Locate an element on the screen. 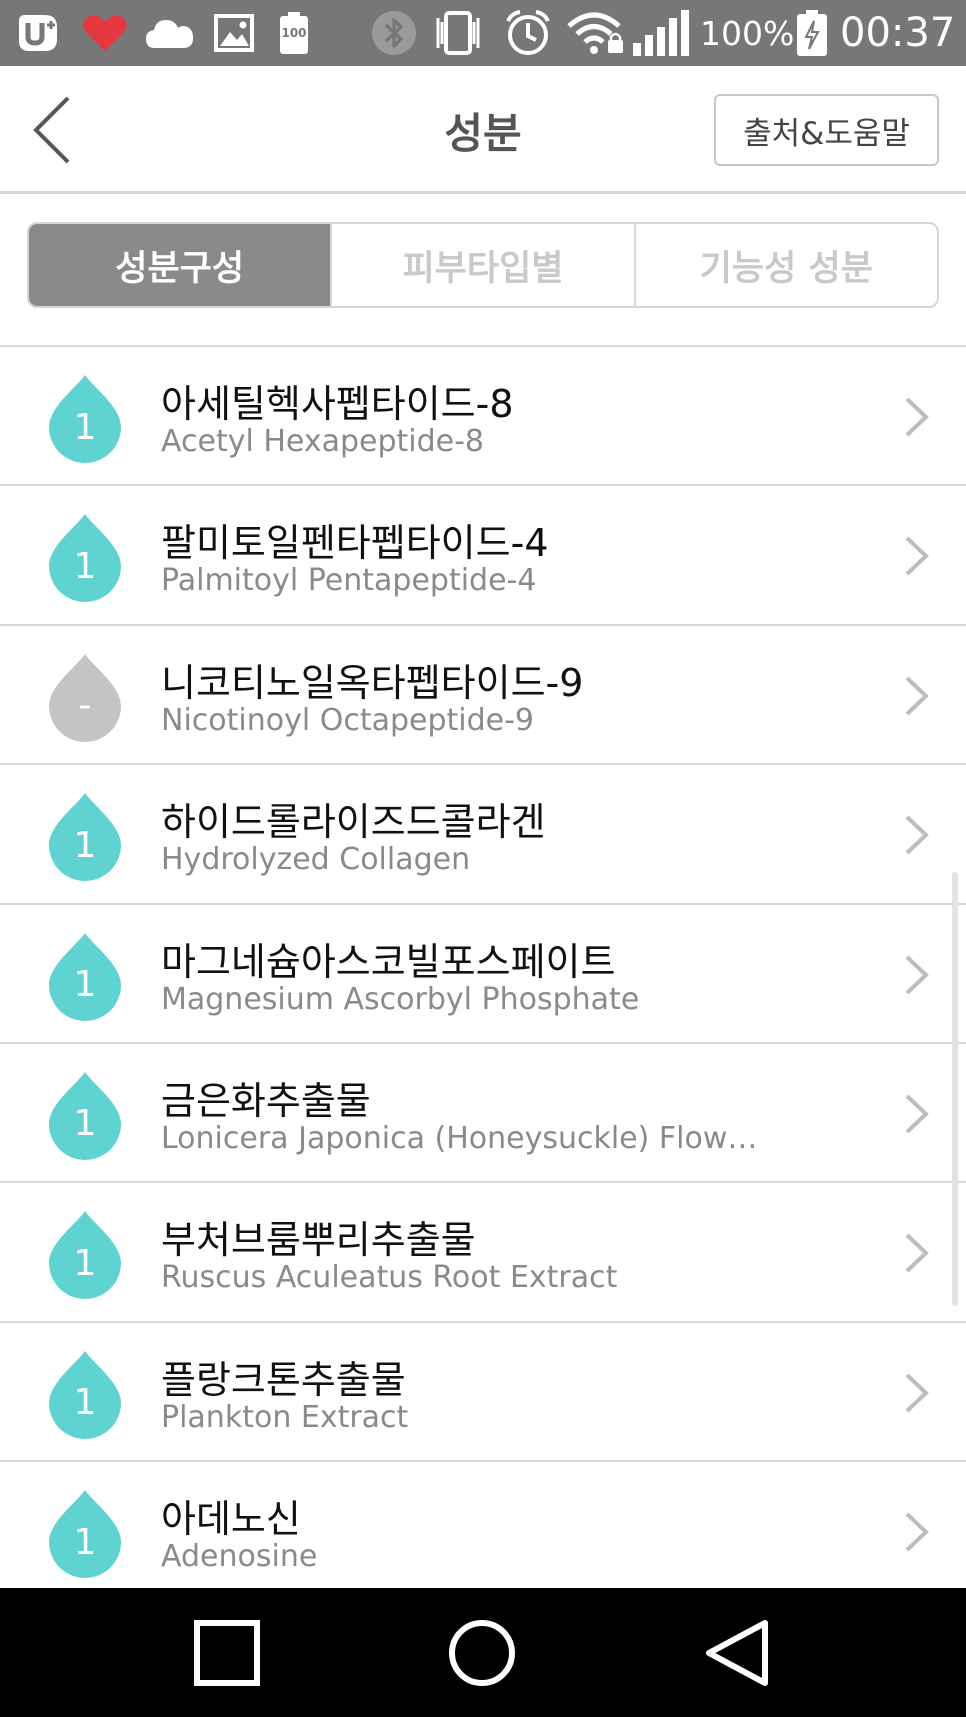  battery-saver-icon: 100 is located at coordinates (294, 33).